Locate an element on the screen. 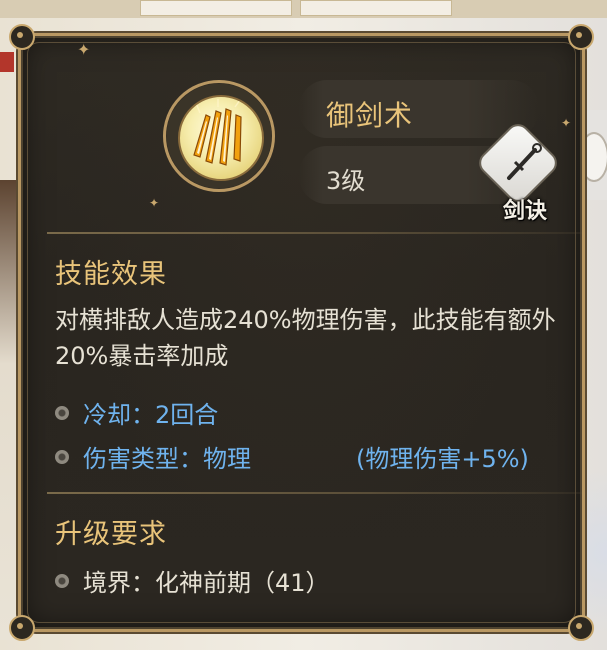 This screenshot has height=650, width=607. background-top-bar is located at coordinates (303, 9).